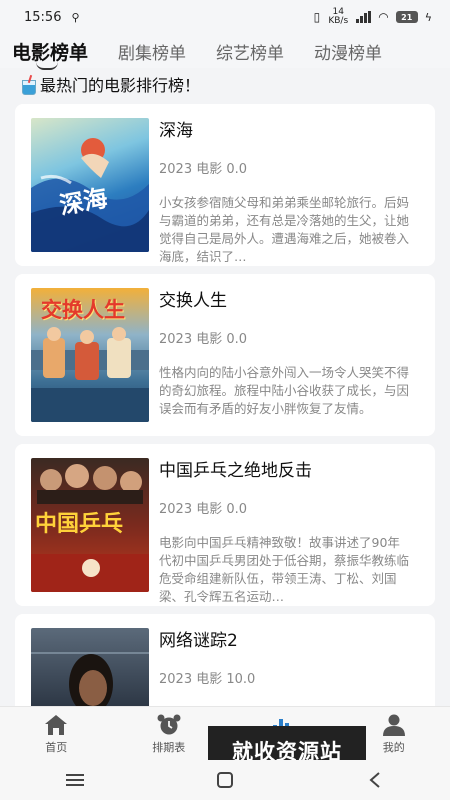 This screenshot has width=450, height=800. I want to click on active-tab-indicator, so click(47, 66).